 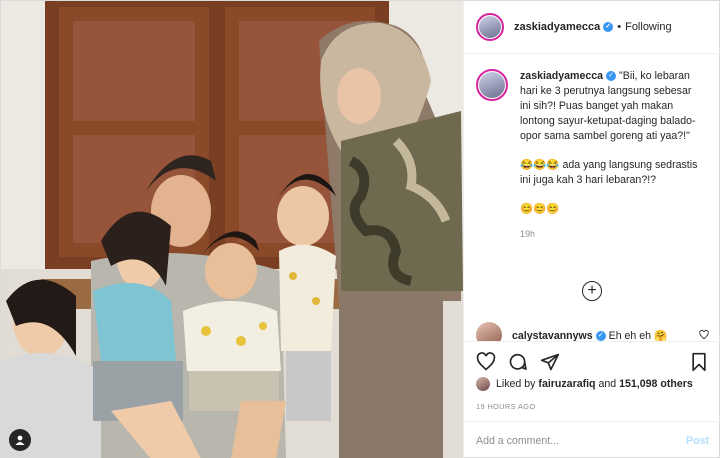 I want to click on bookmark-icon, so click(x=699, y=362).